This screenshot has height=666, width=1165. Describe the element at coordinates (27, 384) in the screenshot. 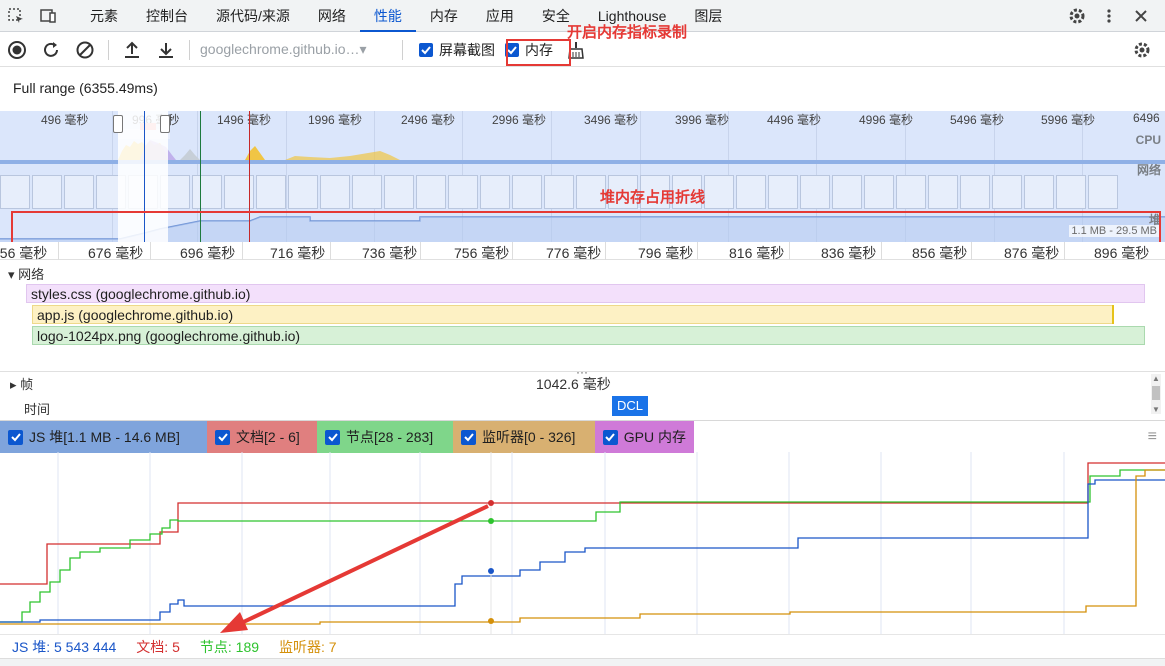

I see `frames-track-title: 帧` at that location.